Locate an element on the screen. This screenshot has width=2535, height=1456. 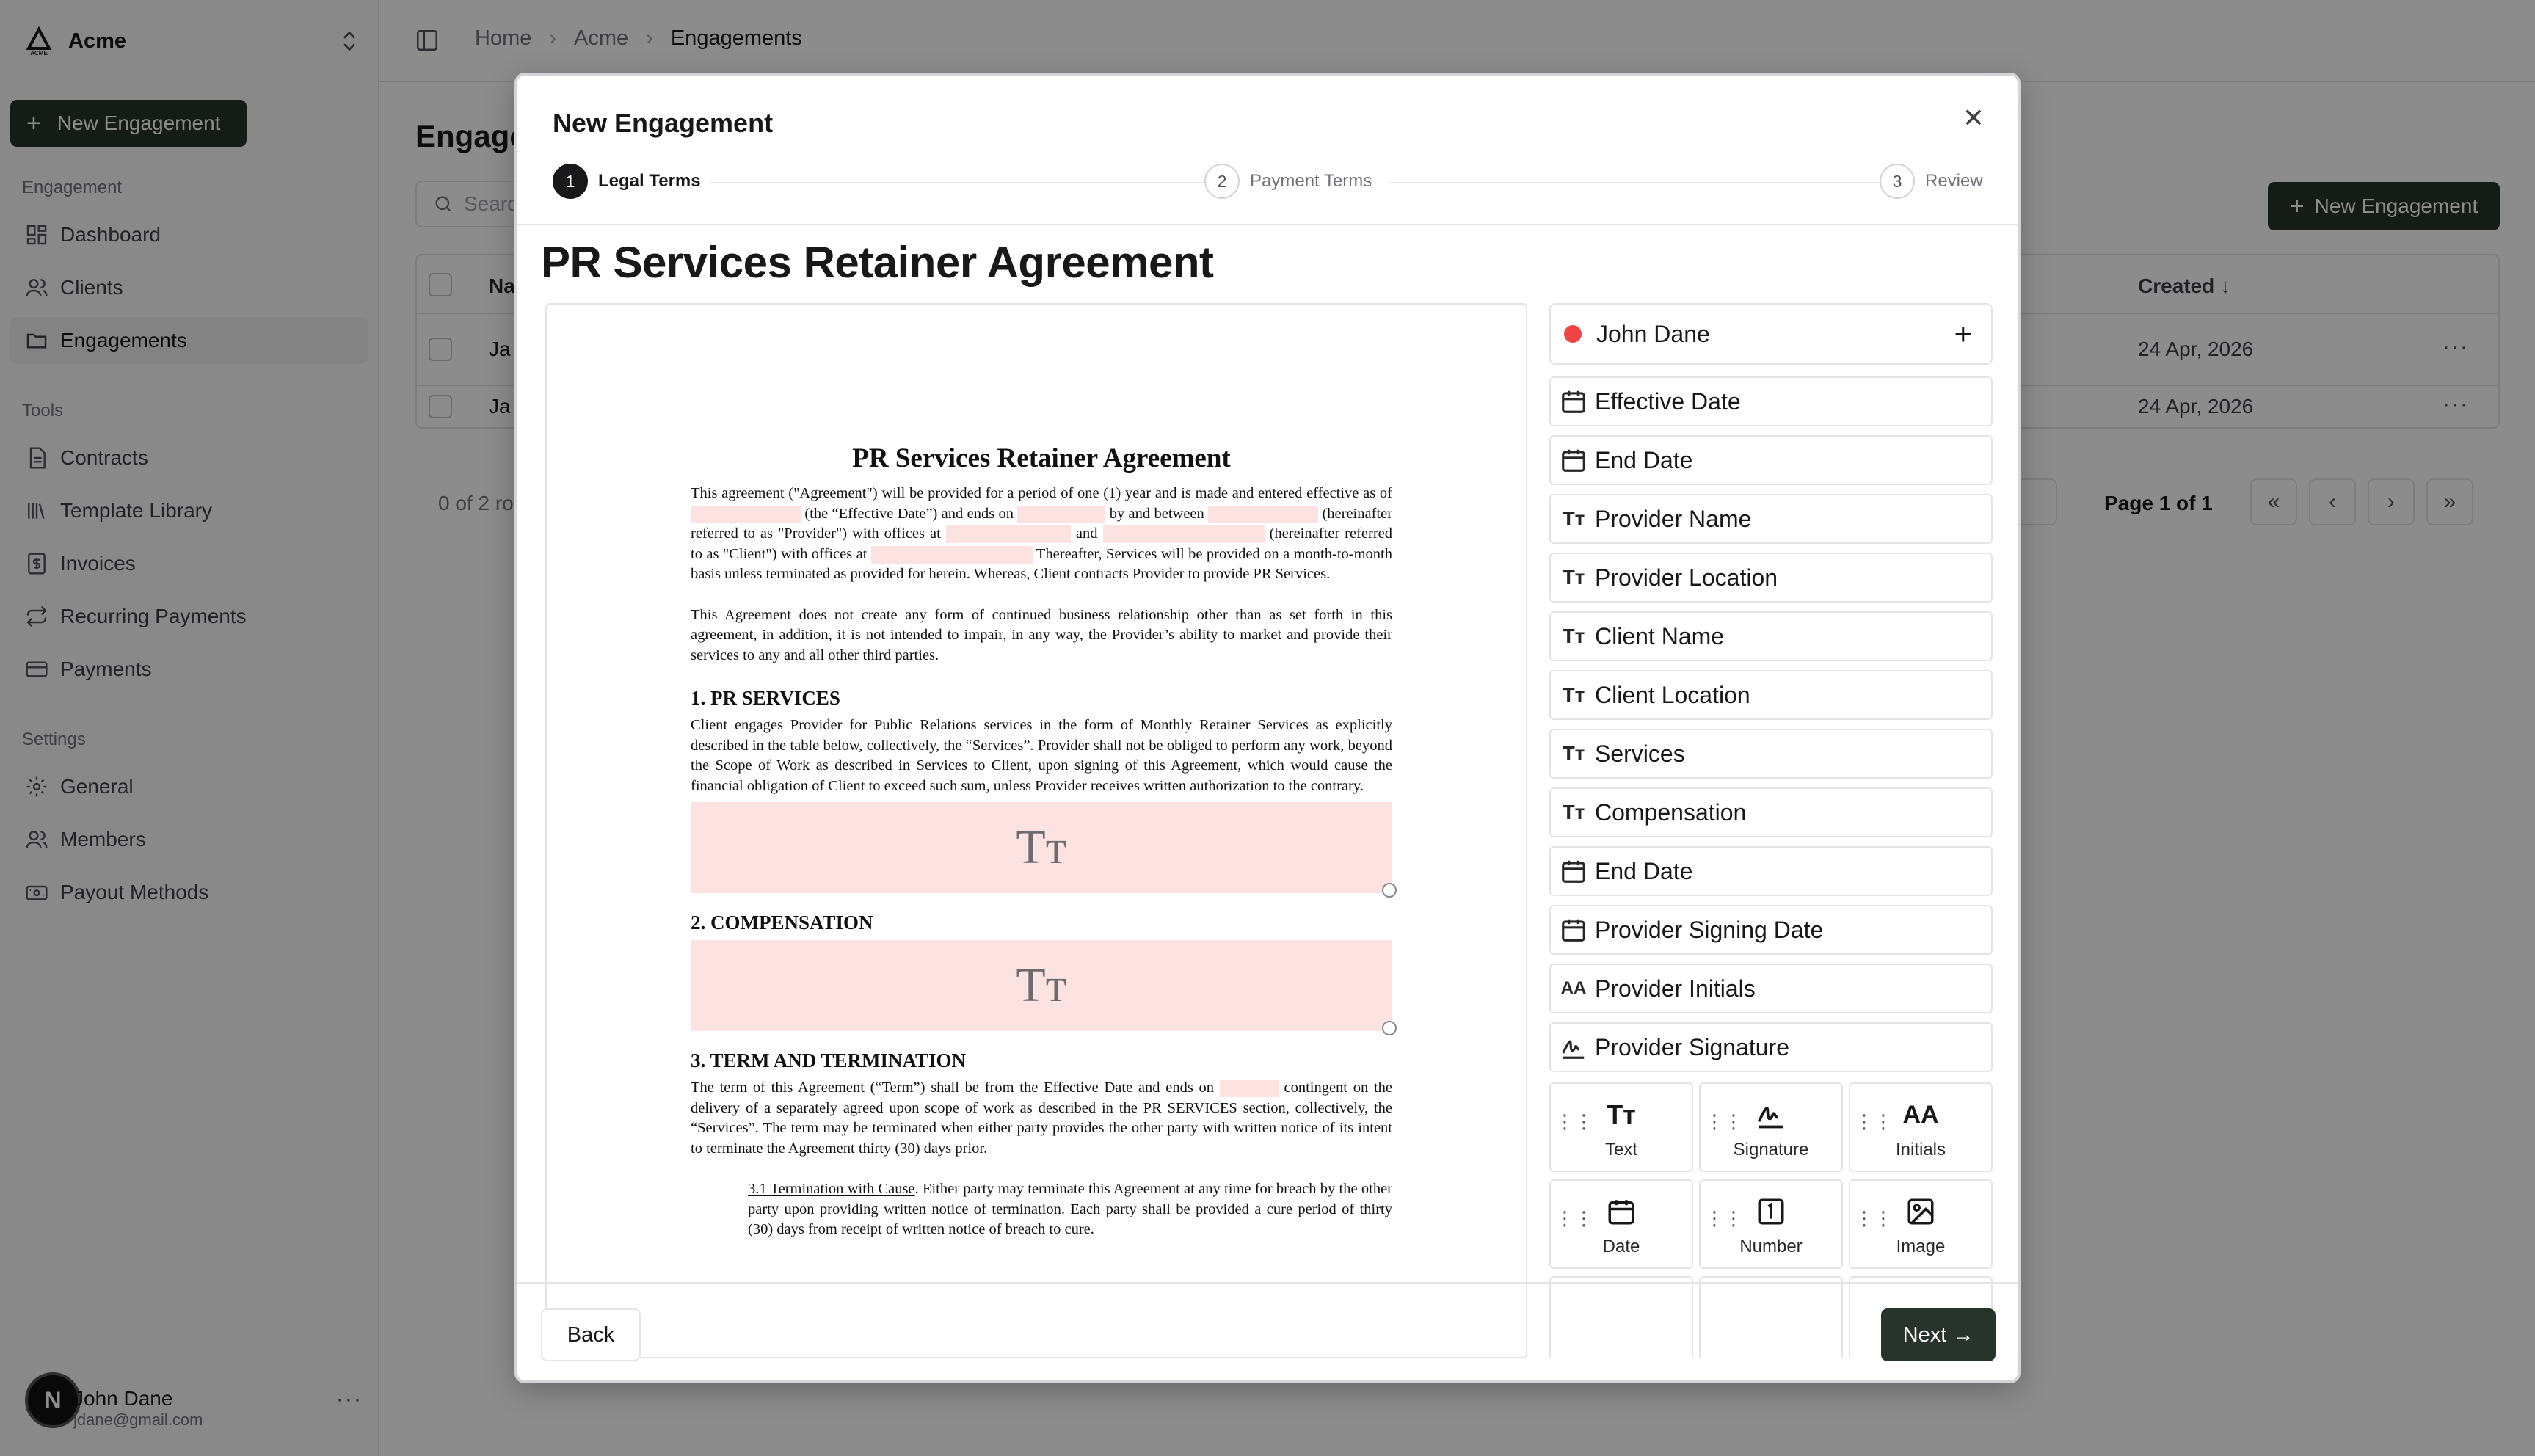
step-legal-terms: 1 Legal Terms is located at coordinates (627, 181).